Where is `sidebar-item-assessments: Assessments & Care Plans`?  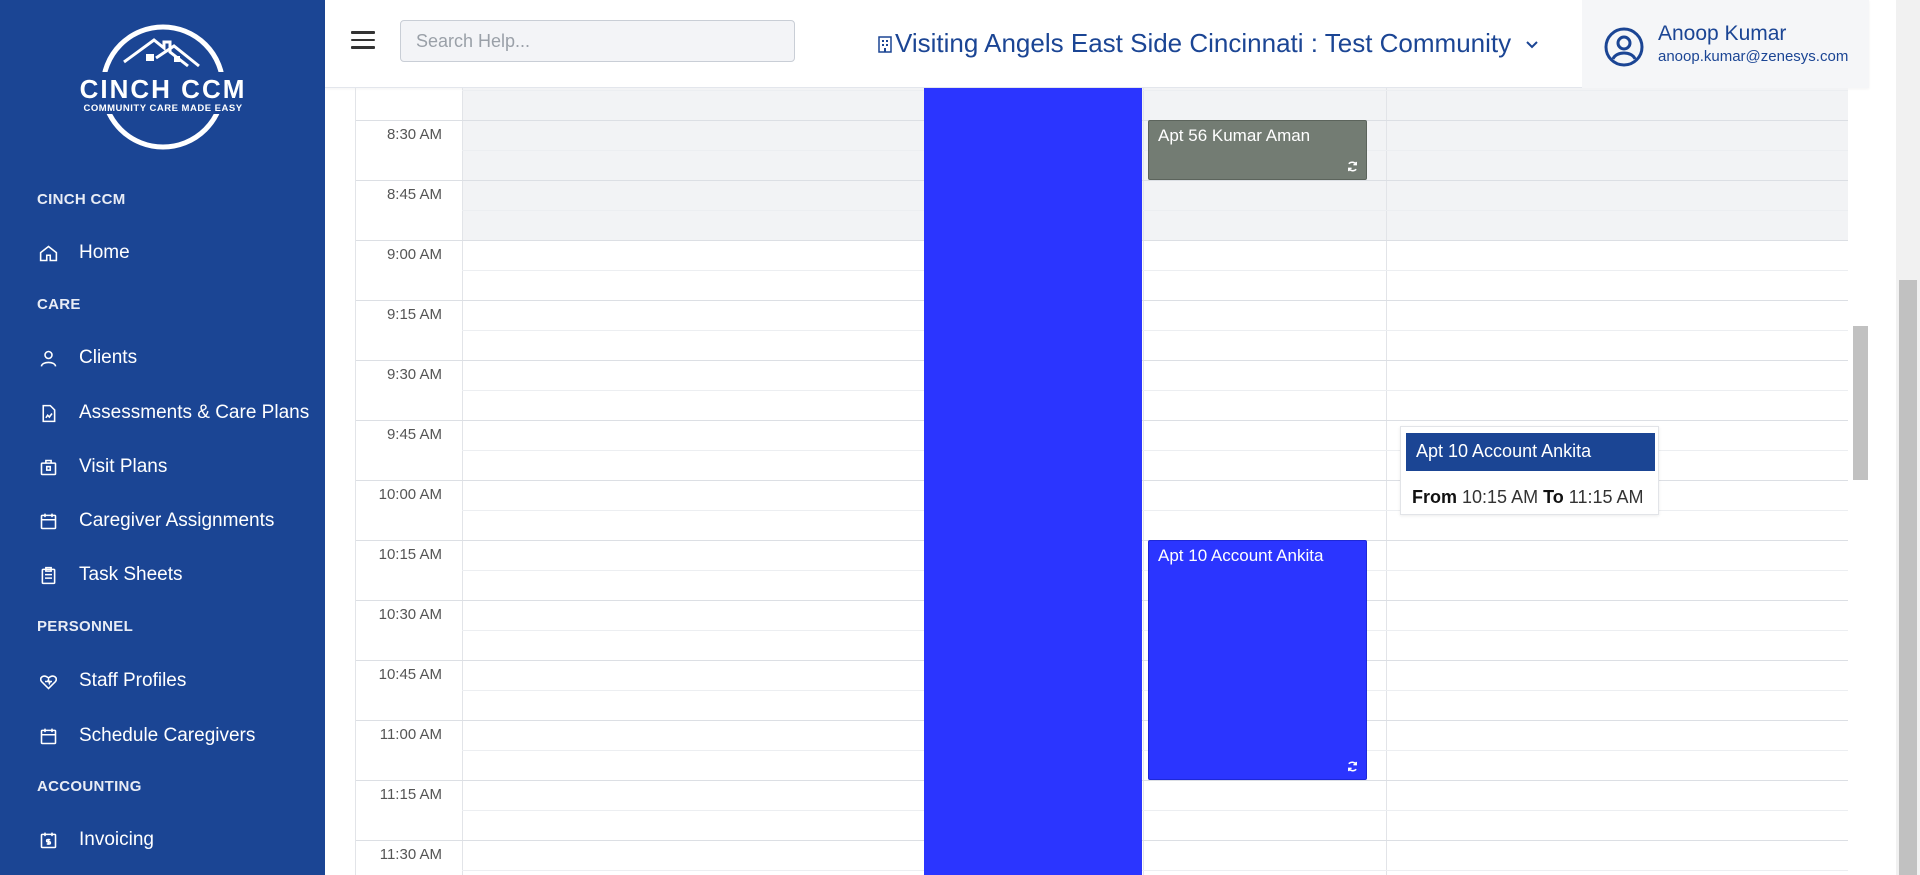
sidebar-item-assessments: Assessments & Care Plans is located at coordinates (173, 413).